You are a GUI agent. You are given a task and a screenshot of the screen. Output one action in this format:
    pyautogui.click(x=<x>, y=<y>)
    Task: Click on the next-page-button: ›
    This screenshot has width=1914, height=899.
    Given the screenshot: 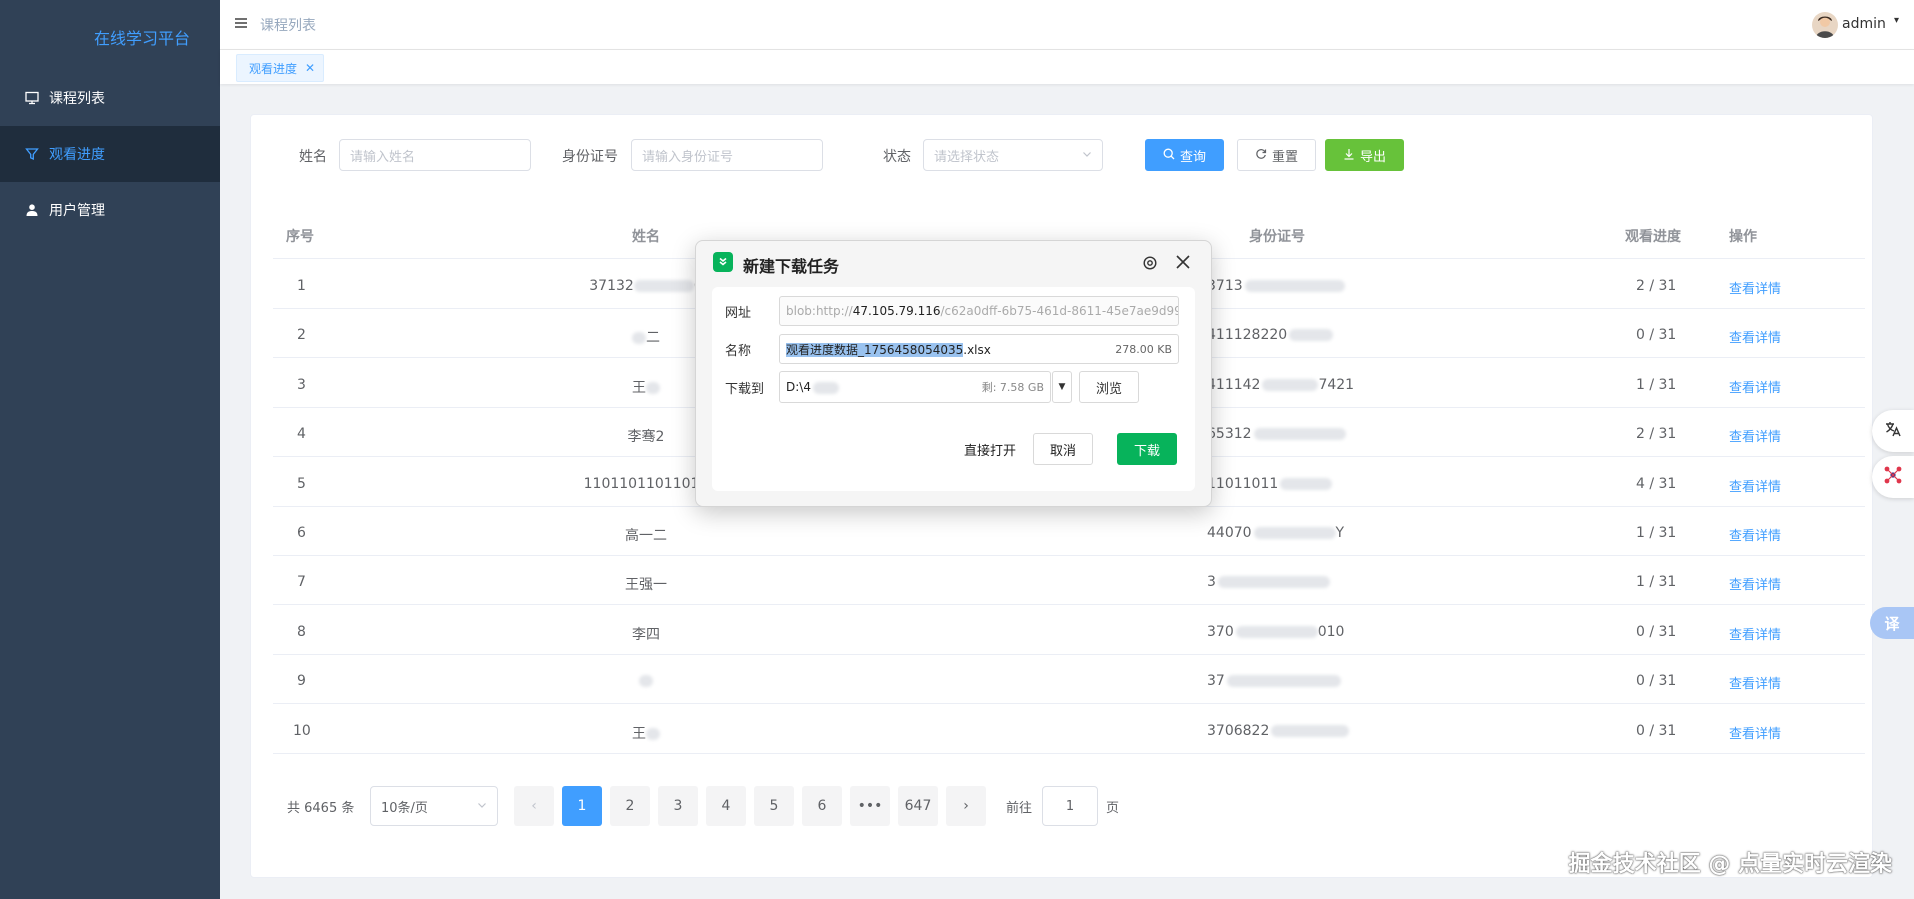 What is the action you would take?
    pyautogui.click(x=966, y=806)
    